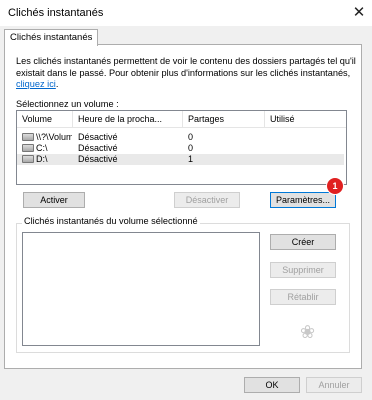  What do you see at coordinates (57, 84) in the screenshot?
I see `description-suffix: .` at bounding box center [57, 84].